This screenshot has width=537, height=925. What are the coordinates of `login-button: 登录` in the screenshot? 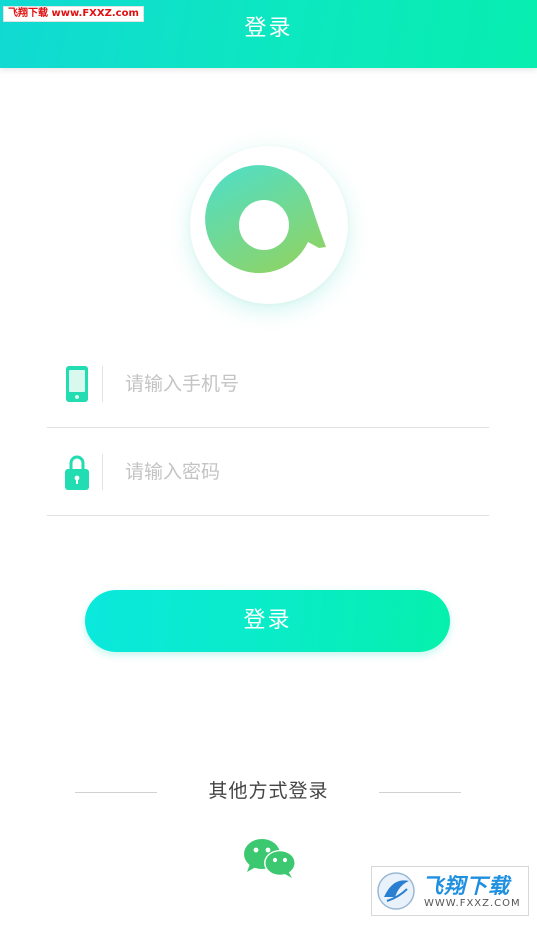 It's located at (267, 621).